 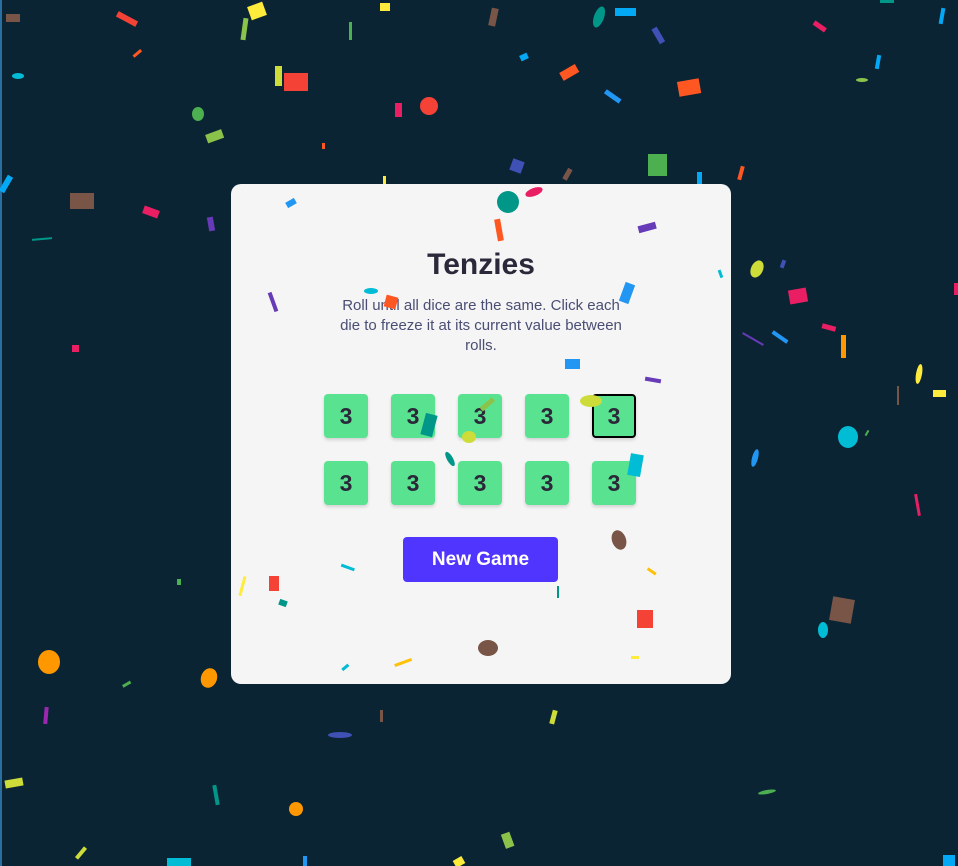 What do you see at coordinates (614, 416) in the screenshot?
I see `die-5-held: 3` at bounding box center [614, 416].